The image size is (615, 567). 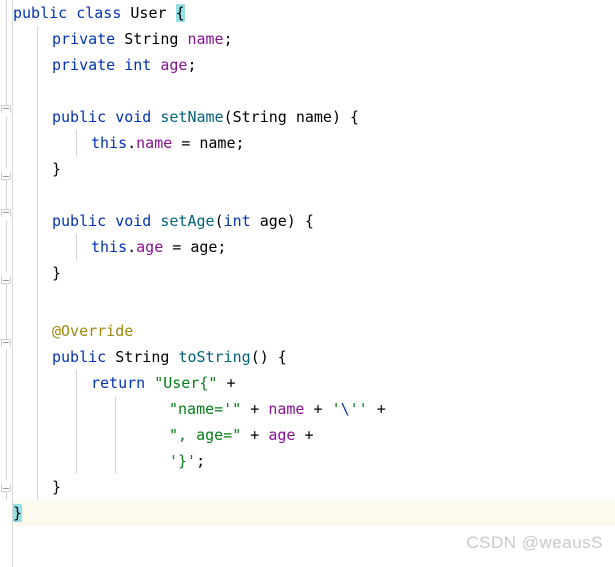 What do you see at coordinates (195, 247) in the screenshot?
I see `code-token-plain: = age;` at bounding box center [195, 247].